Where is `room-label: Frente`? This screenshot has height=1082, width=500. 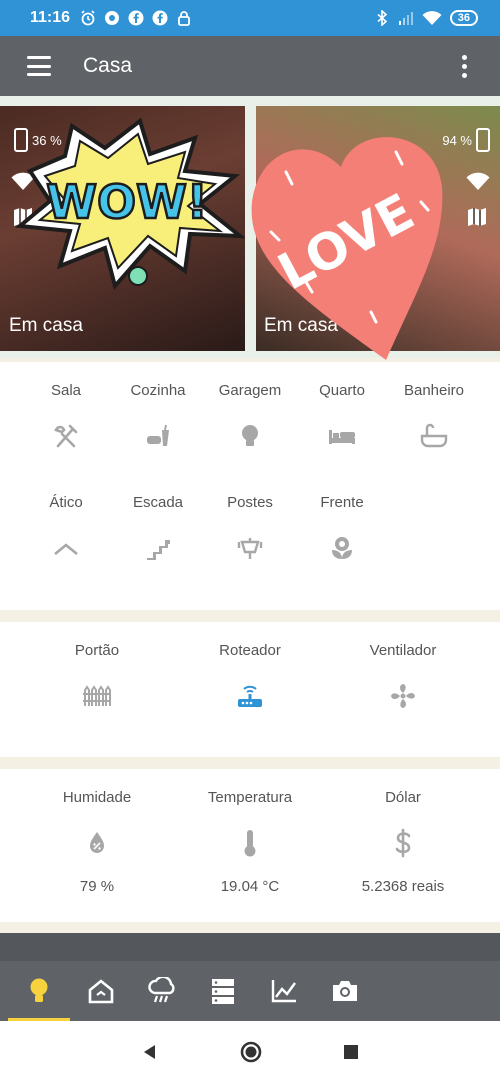 room-label: Frente is located at coordinates (342, 502).